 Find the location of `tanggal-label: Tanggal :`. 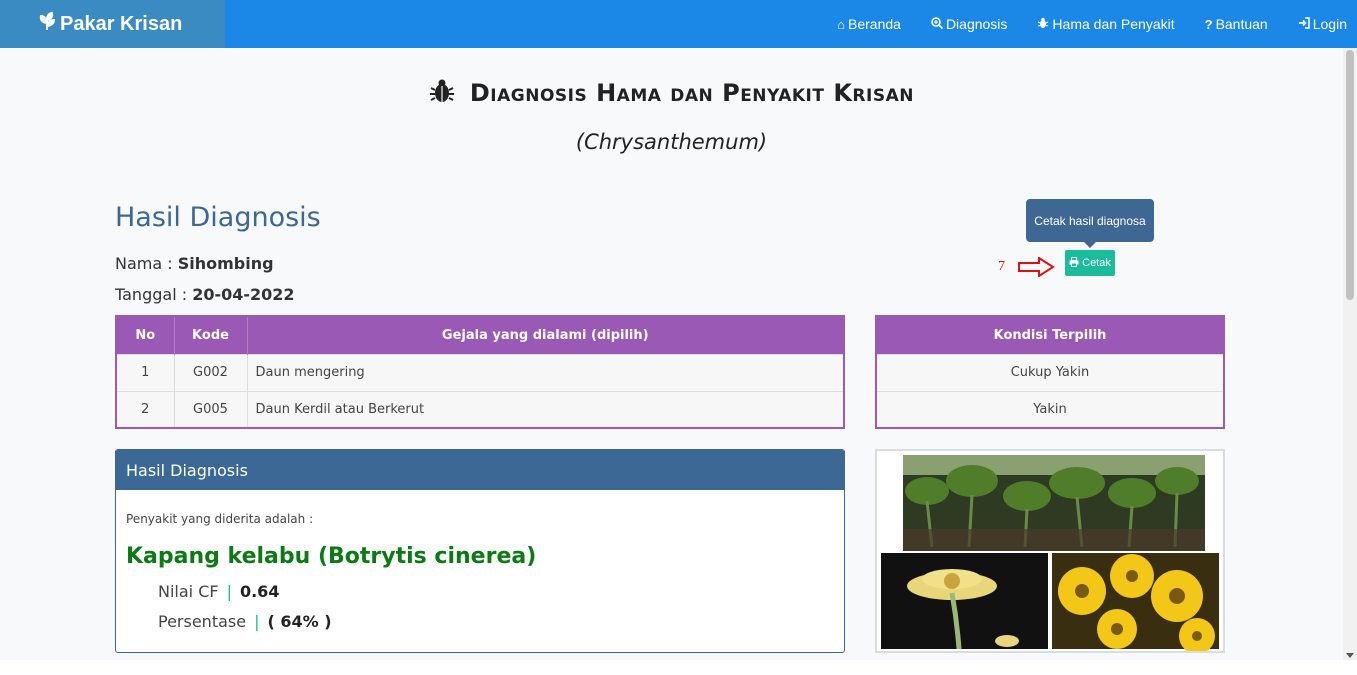

tanggal-label: Tanggal : is located at coordinates (154, 294).